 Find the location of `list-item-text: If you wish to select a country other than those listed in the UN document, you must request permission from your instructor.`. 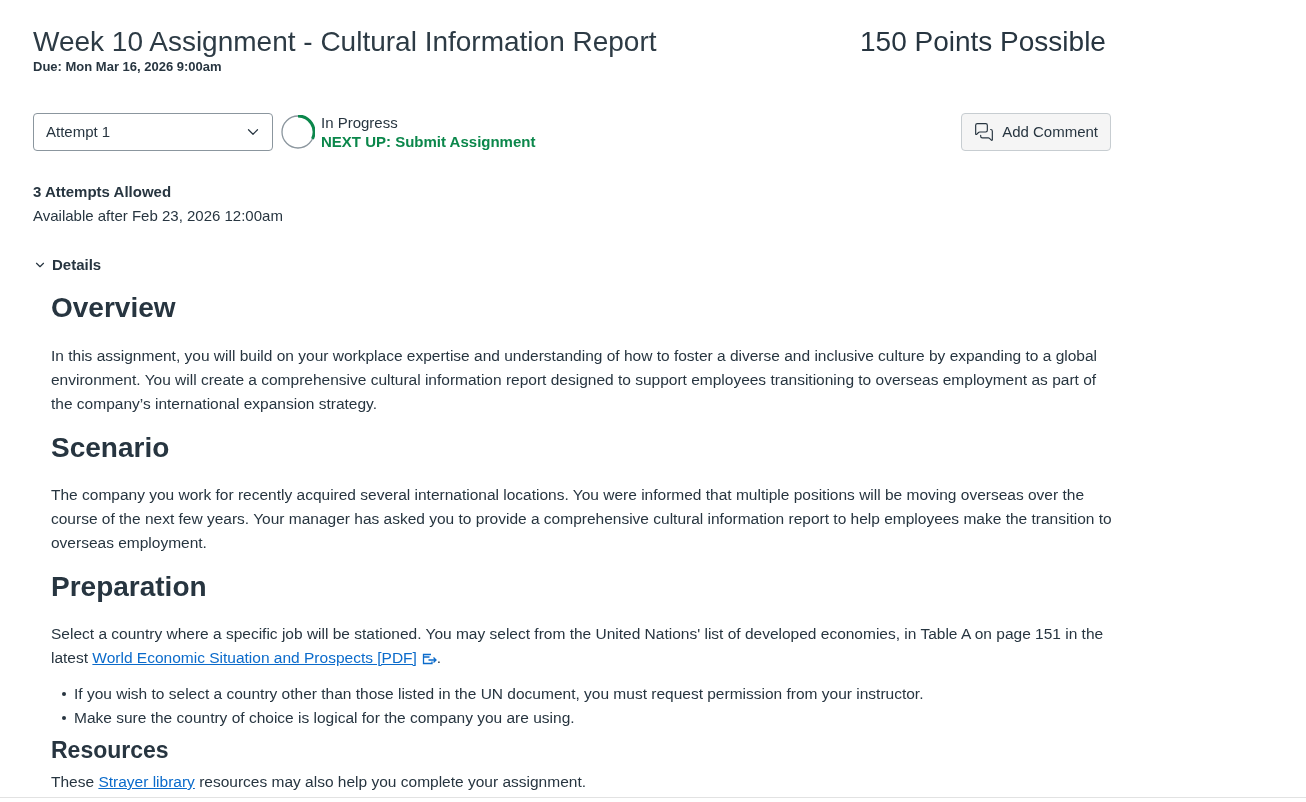

list-item-text: If you wish to select a country other than those listed in the UN document, you must request permission from your instructor. is located at coordinates (499, 694).